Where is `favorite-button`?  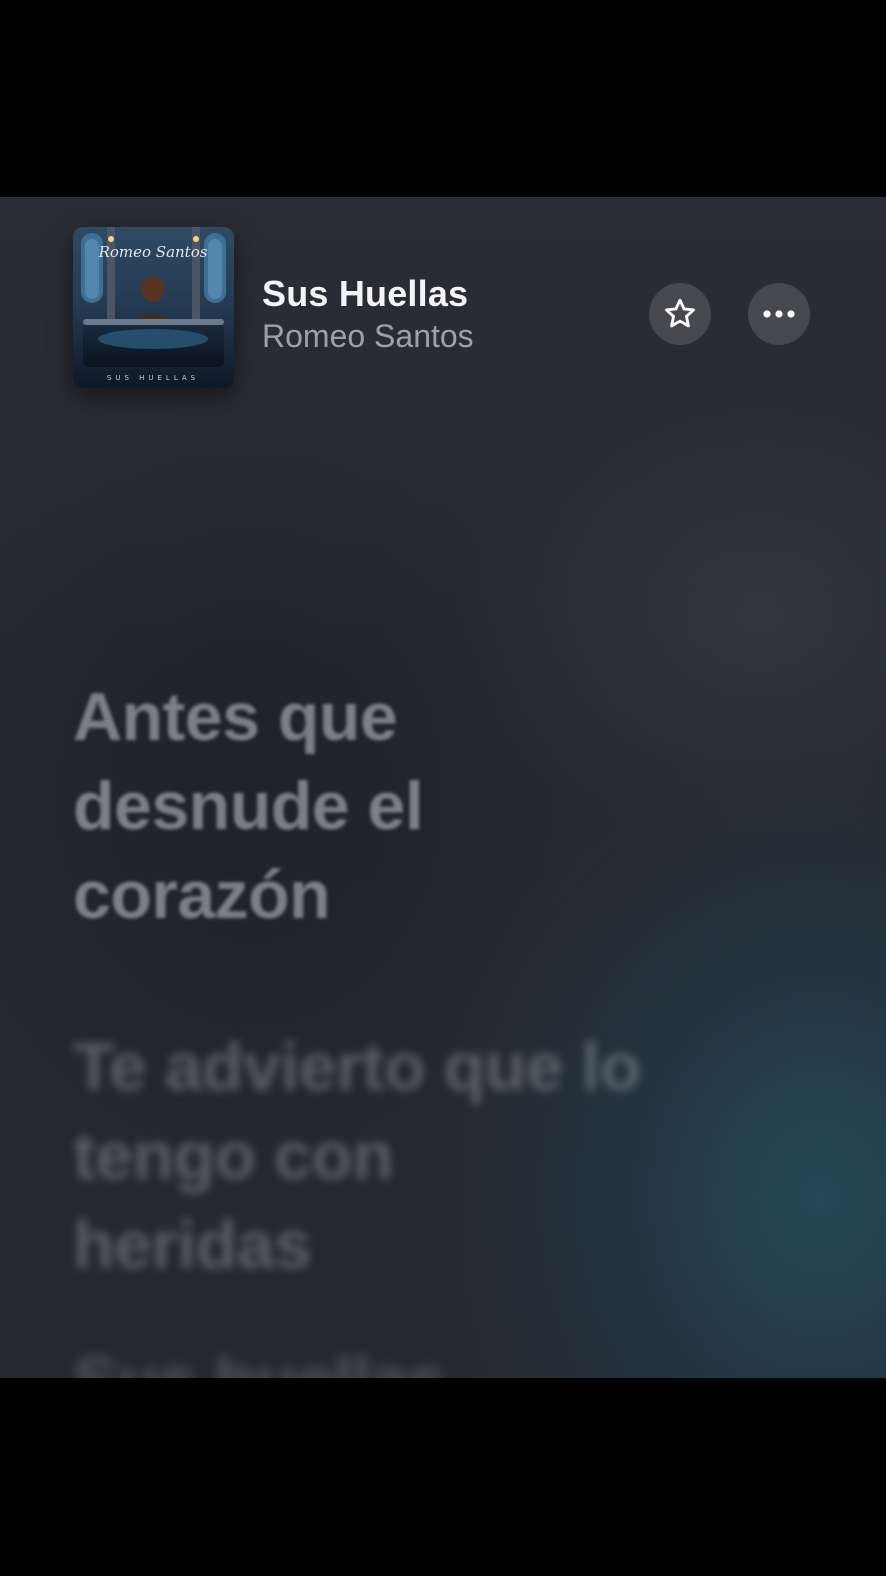
favorite-button is located at coordinates (680, 314).